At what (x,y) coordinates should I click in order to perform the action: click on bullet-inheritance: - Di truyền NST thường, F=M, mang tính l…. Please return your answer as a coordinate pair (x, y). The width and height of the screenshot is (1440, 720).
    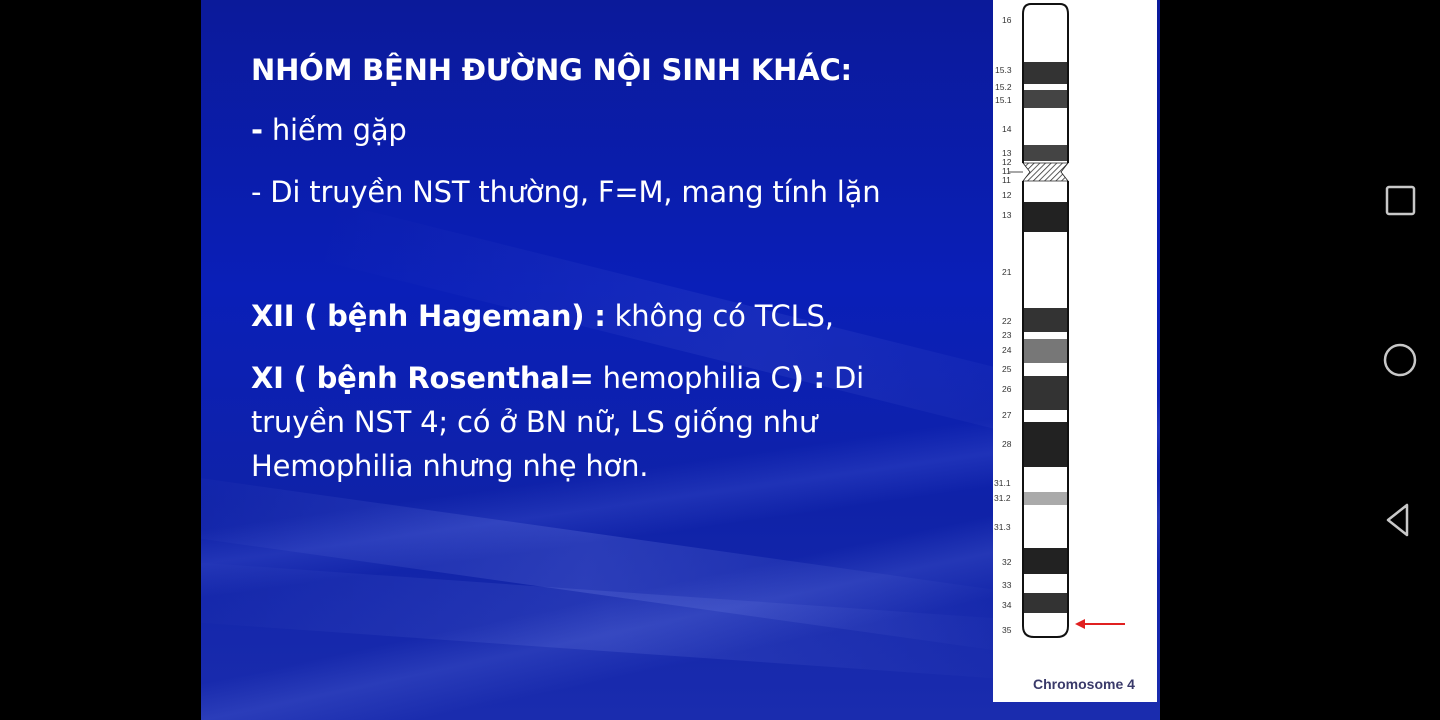
    Looking at the image, I should click on (566, 192).